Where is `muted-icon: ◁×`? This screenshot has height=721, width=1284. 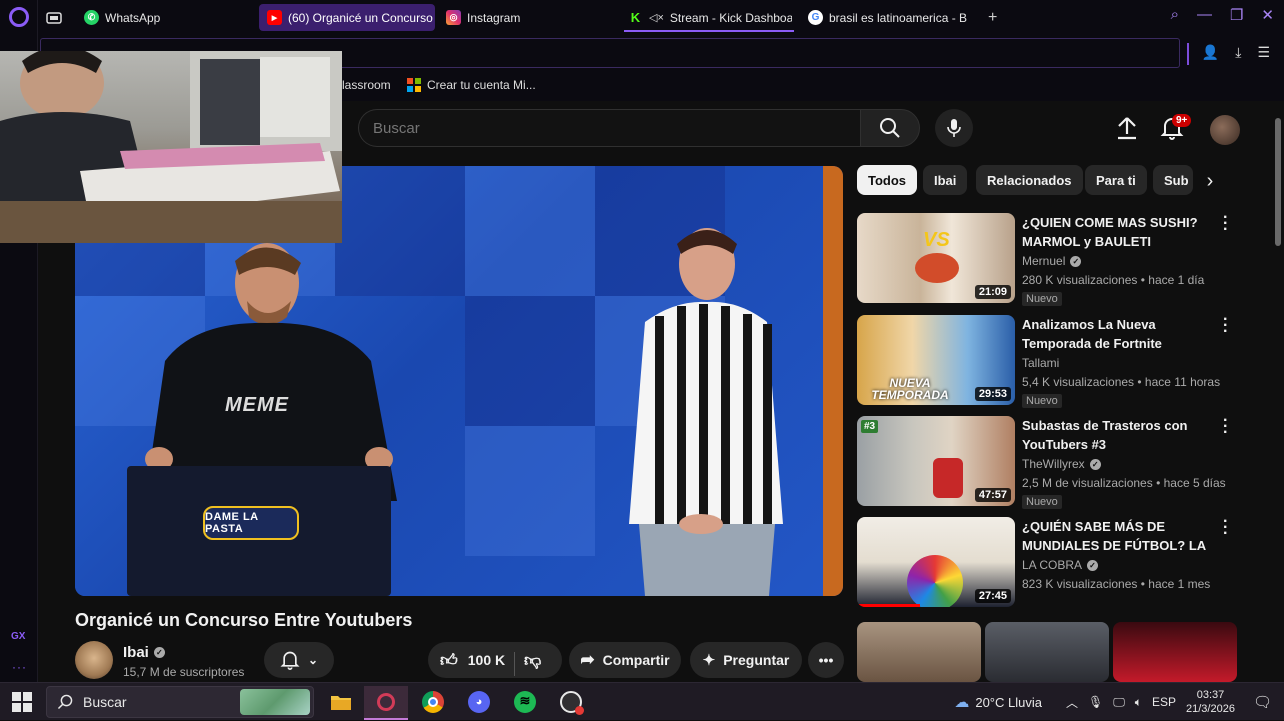
muted-icon: ◁× is located at coordinates (656, 17).